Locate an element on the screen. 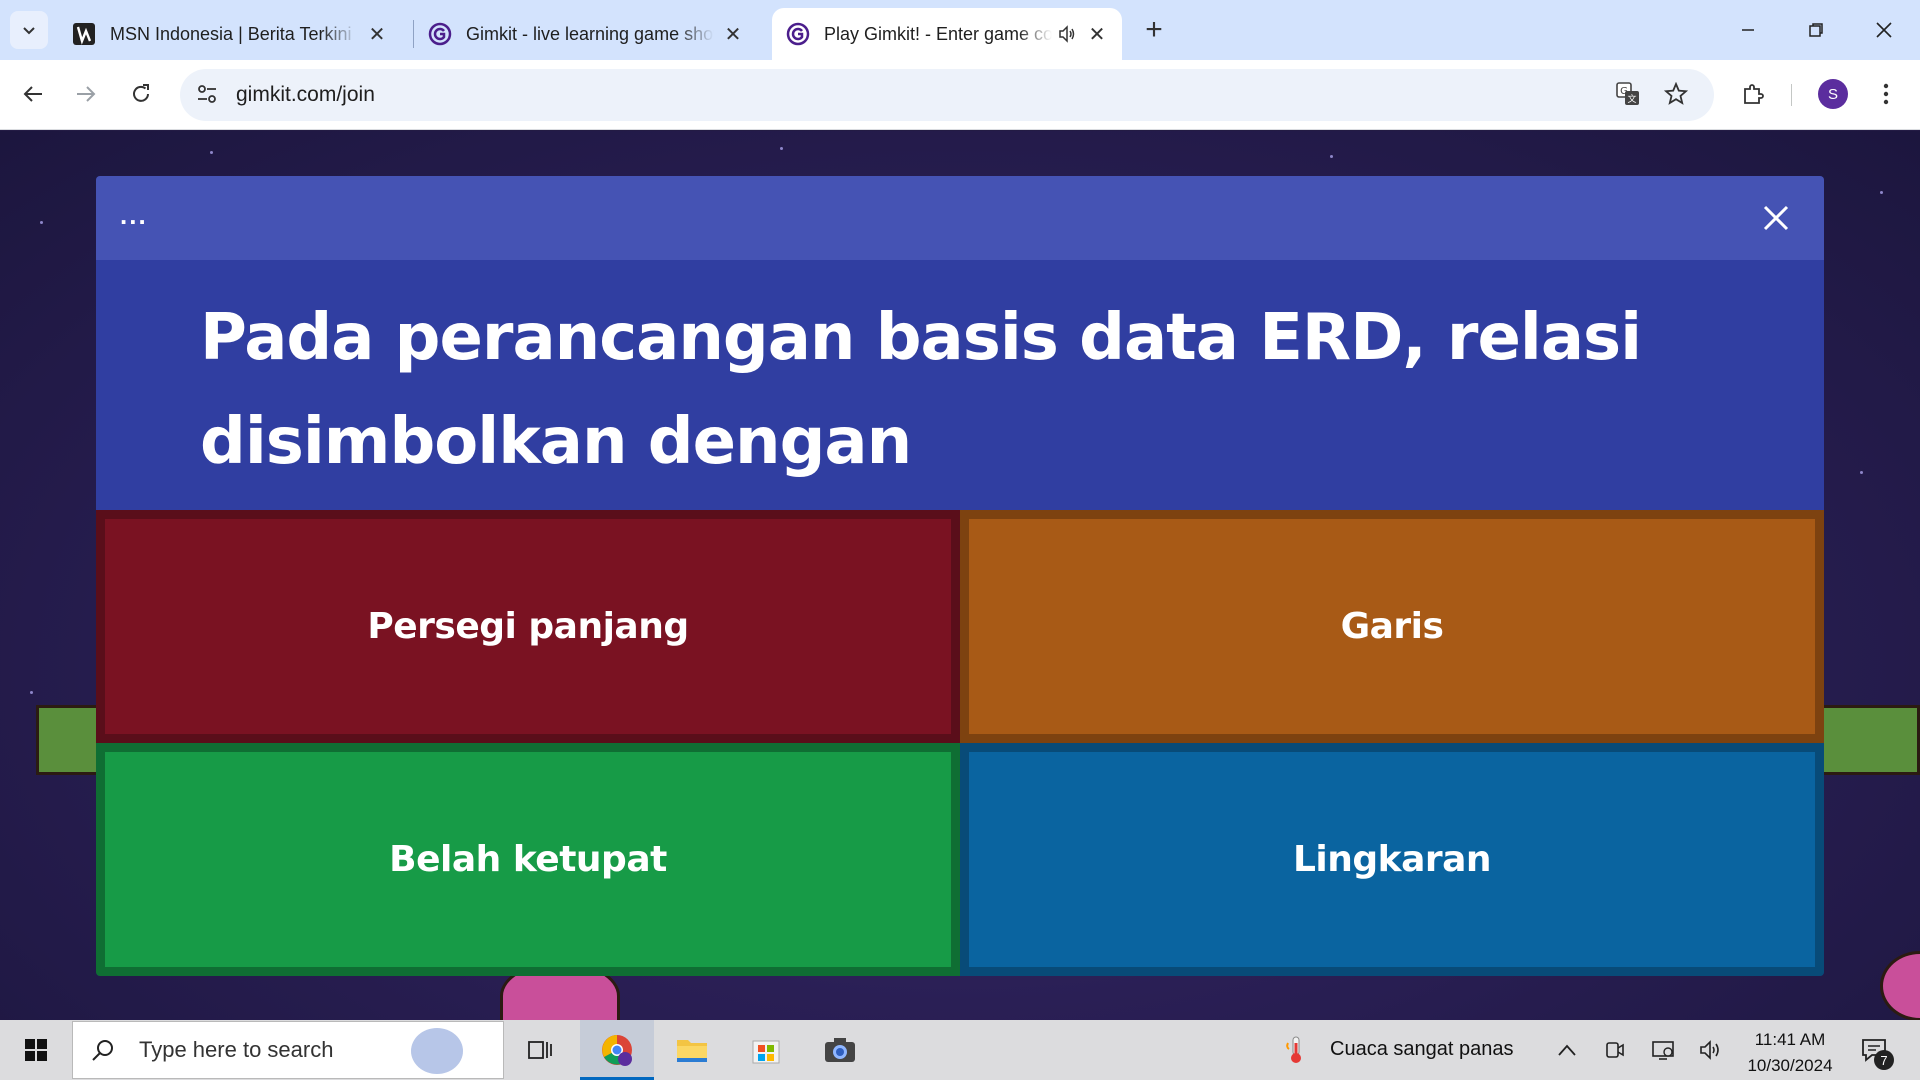  task-view-icon is located at coordinates (540, 1050).